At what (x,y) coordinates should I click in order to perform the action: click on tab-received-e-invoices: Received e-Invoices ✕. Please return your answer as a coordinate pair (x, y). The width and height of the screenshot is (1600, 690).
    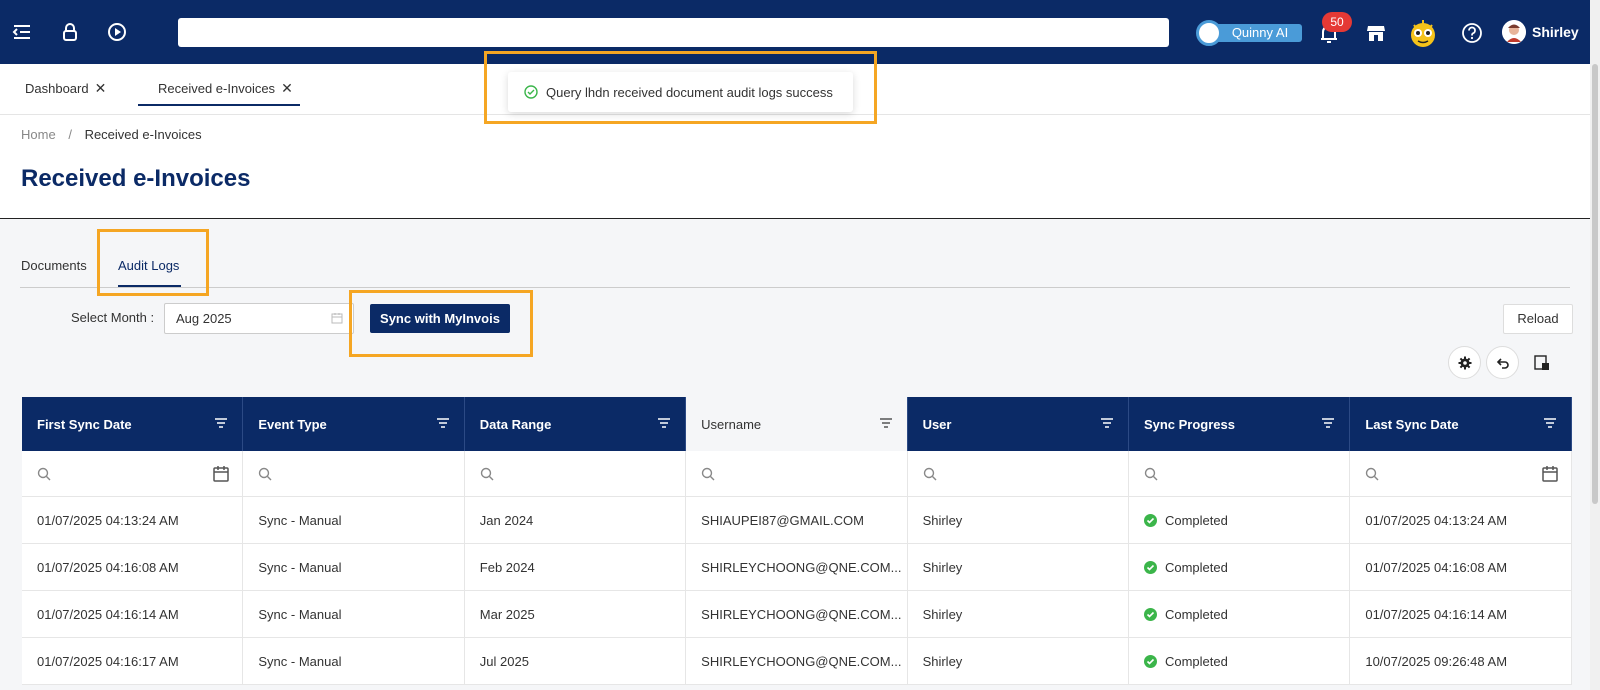
    Looking at the image, I should click on (225, 88).